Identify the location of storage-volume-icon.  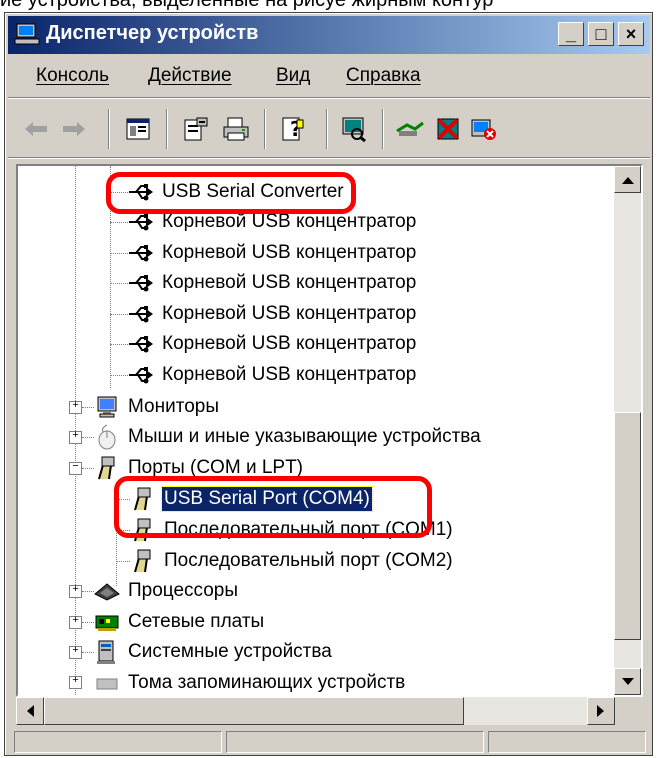
(107, 684).